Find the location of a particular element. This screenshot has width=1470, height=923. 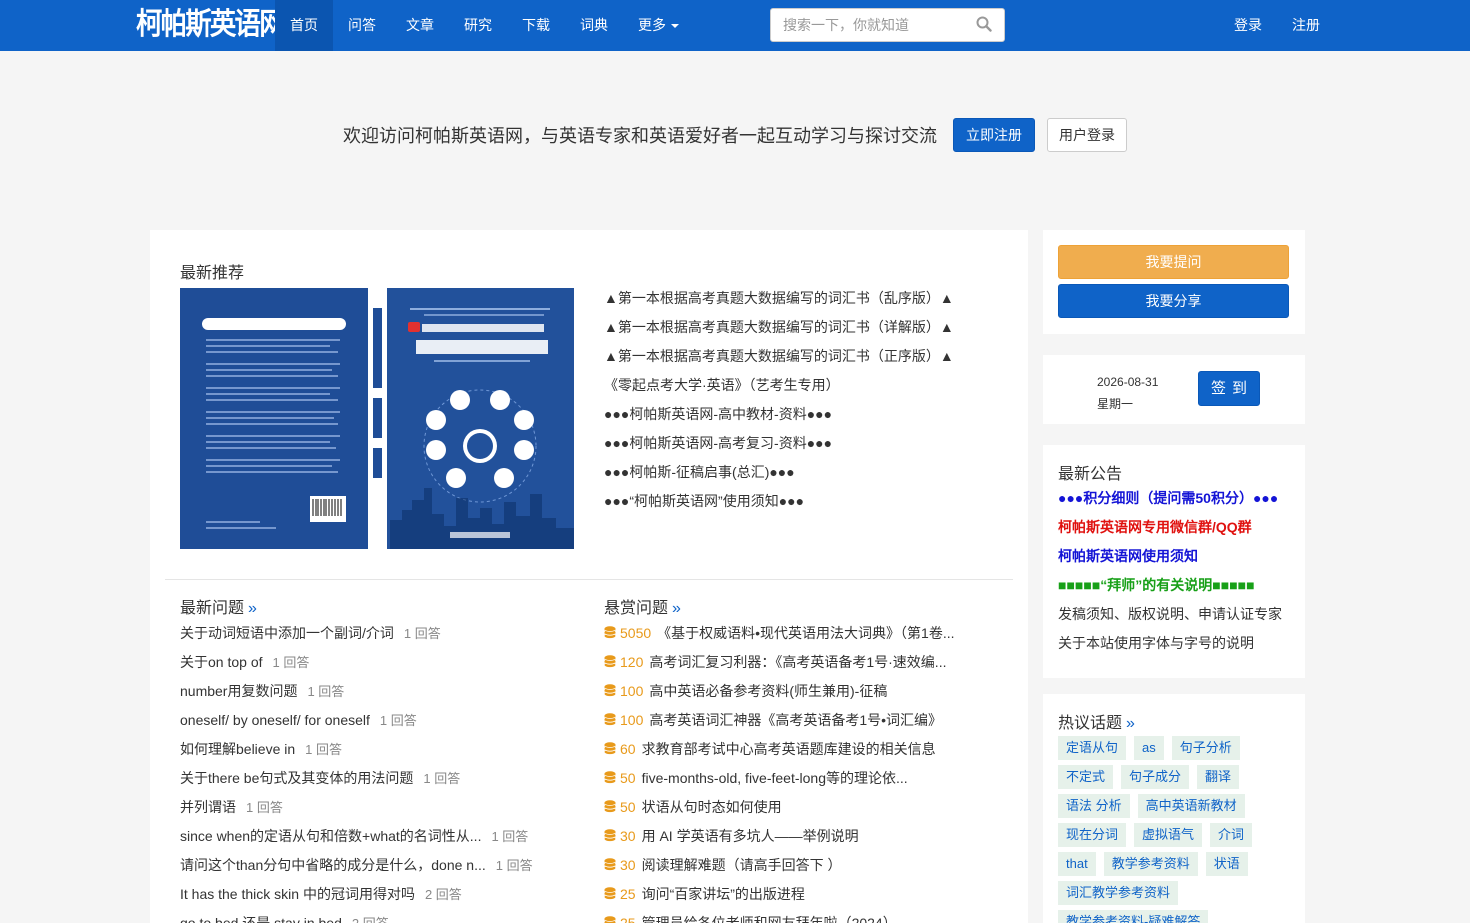

bounty-question-row: 100 高中英语必备参考资料(师生兼用)-征稿 is located at coordinates (779, 696).